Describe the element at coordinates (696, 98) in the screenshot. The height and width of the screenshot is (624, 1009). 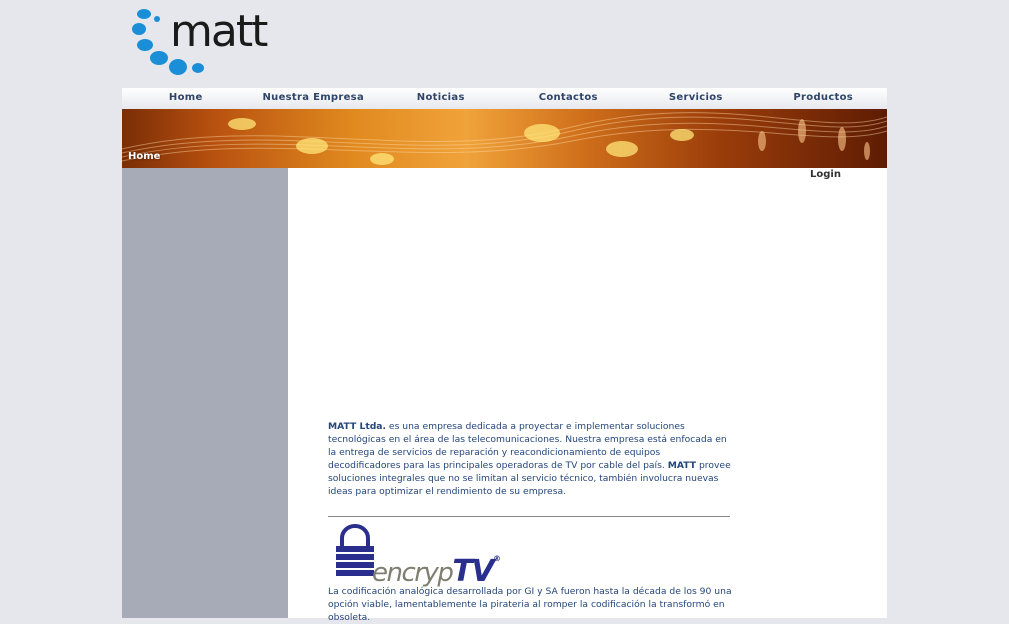
I see `nav-servicios: Servicios` at that location.